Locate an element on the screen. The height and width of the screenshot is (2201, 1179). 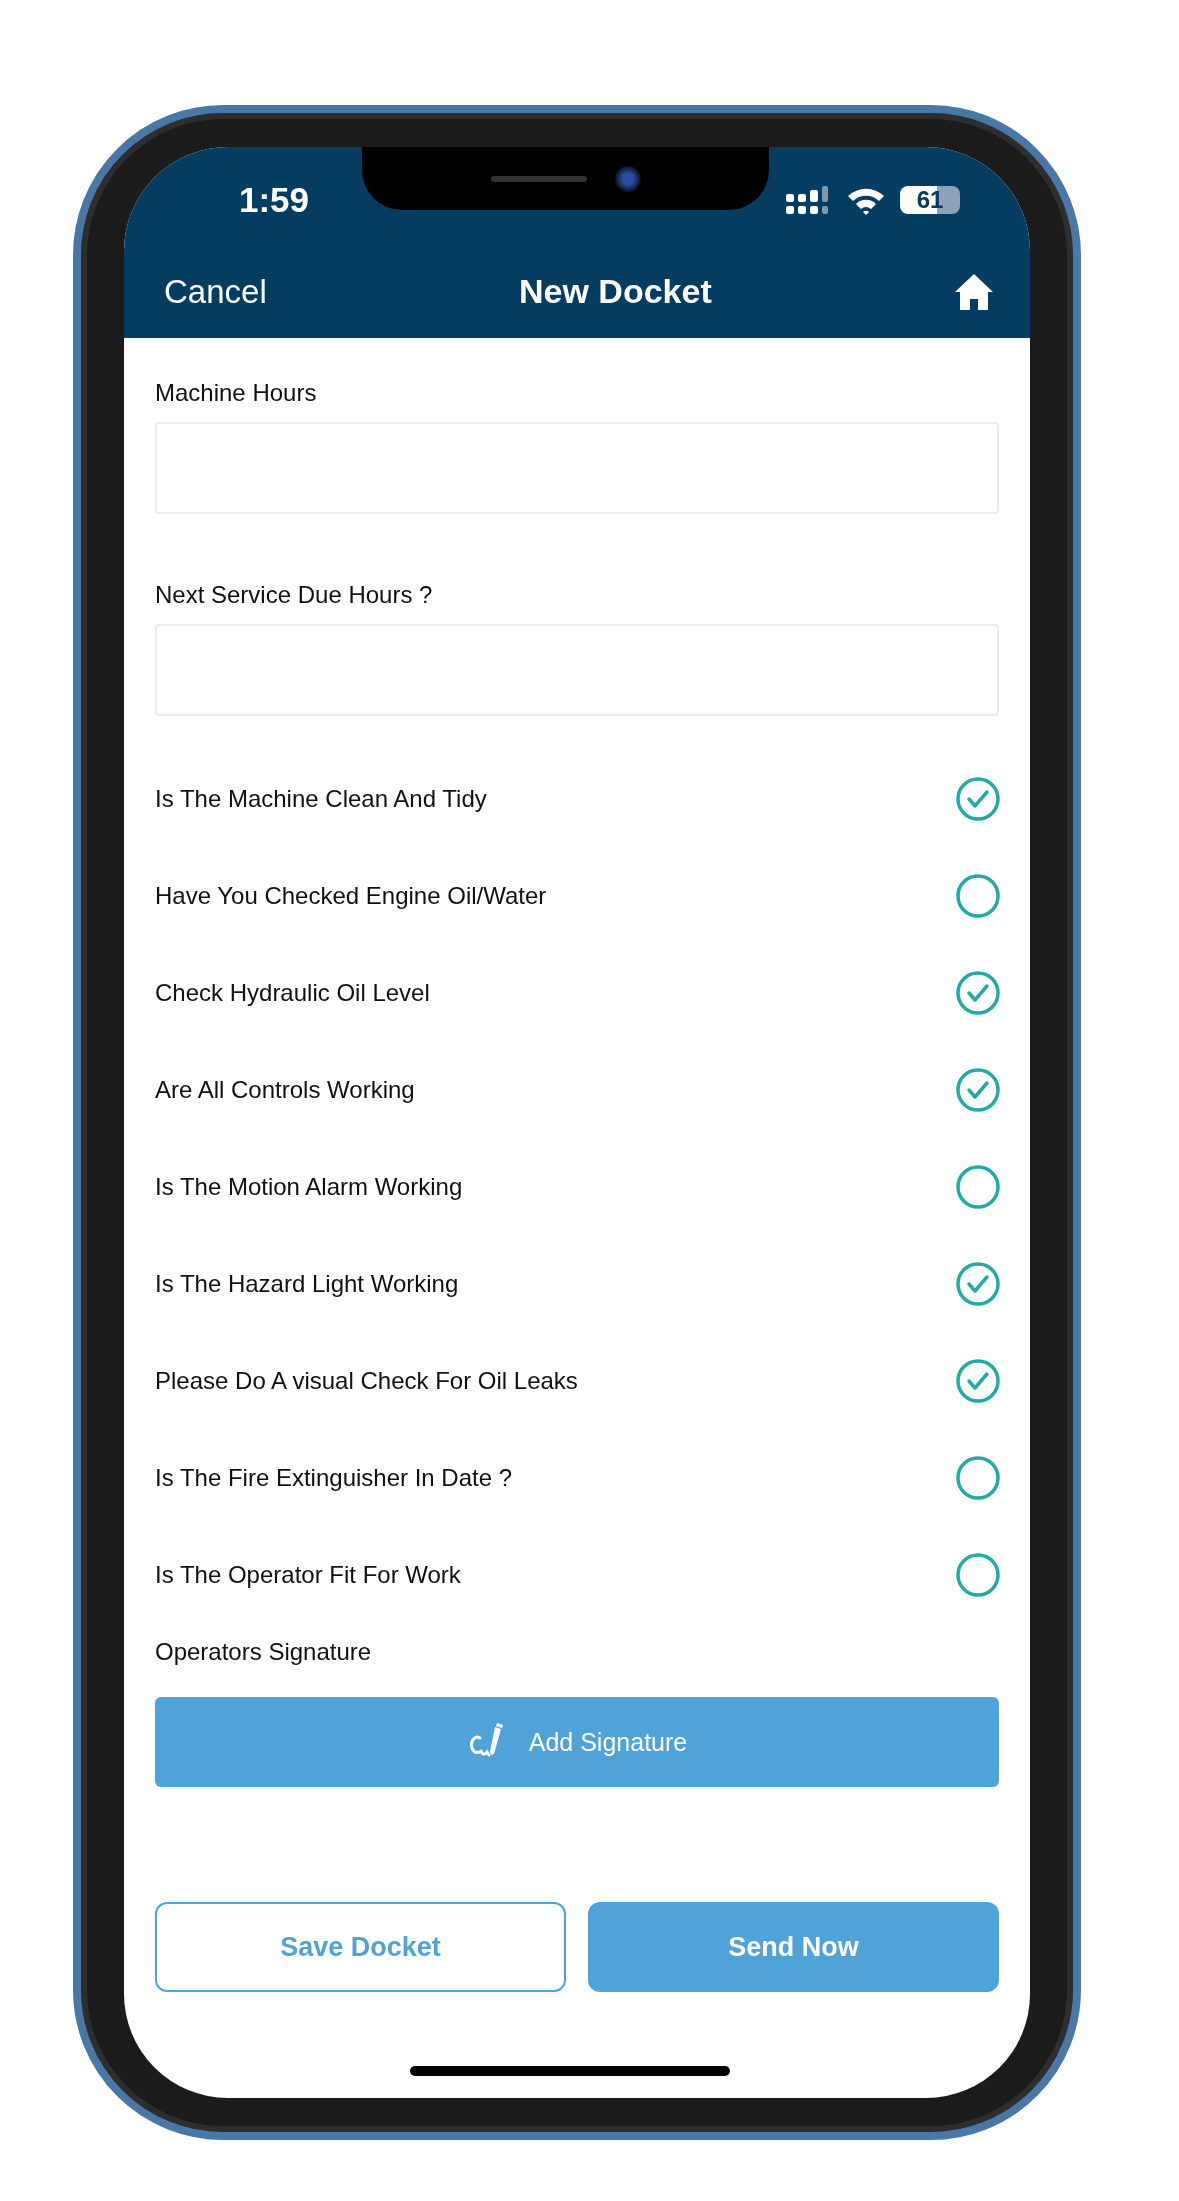
field-label: Next Service Due Hours ? is located at coordinates (294, 595).